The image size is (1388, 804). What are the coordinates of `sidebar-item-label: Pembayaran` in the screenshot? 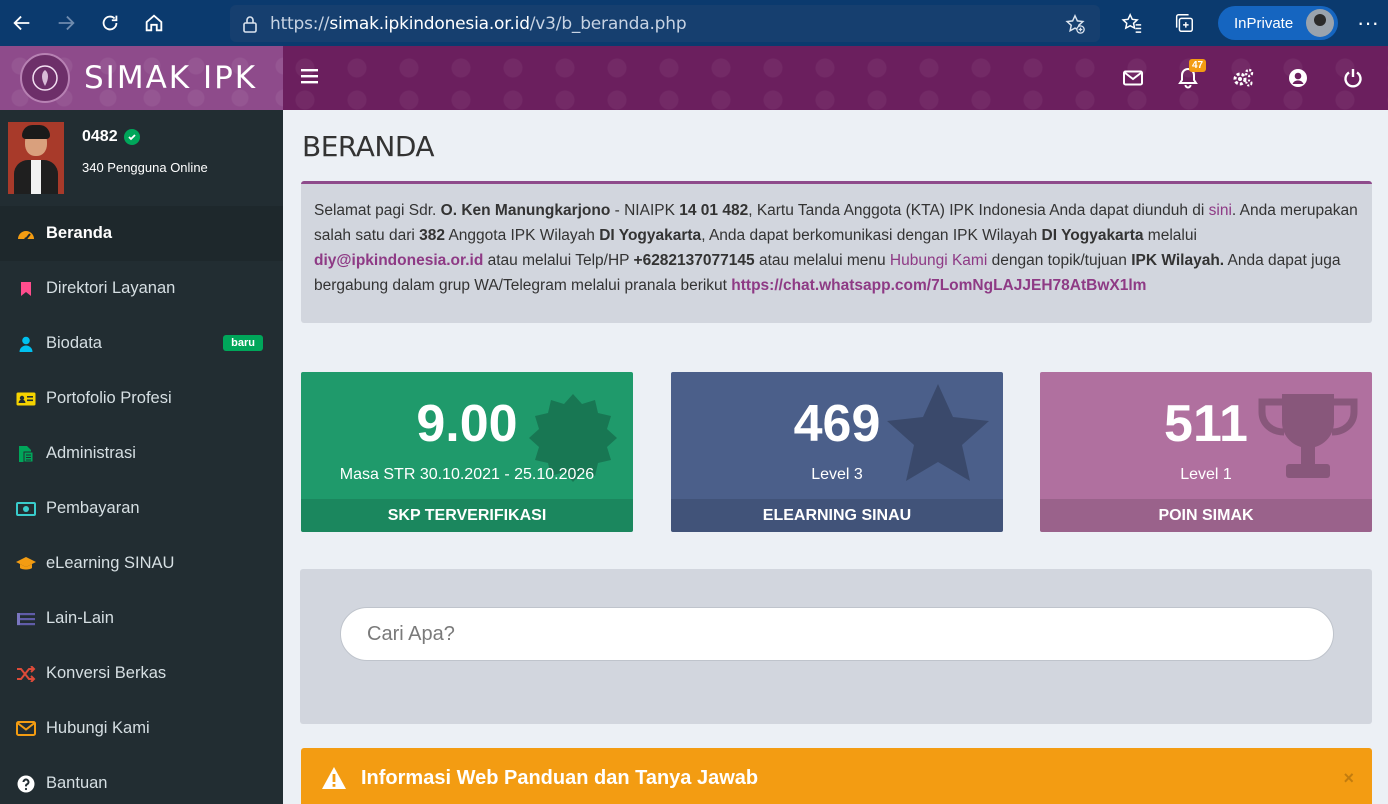 It's located at (93, 508).